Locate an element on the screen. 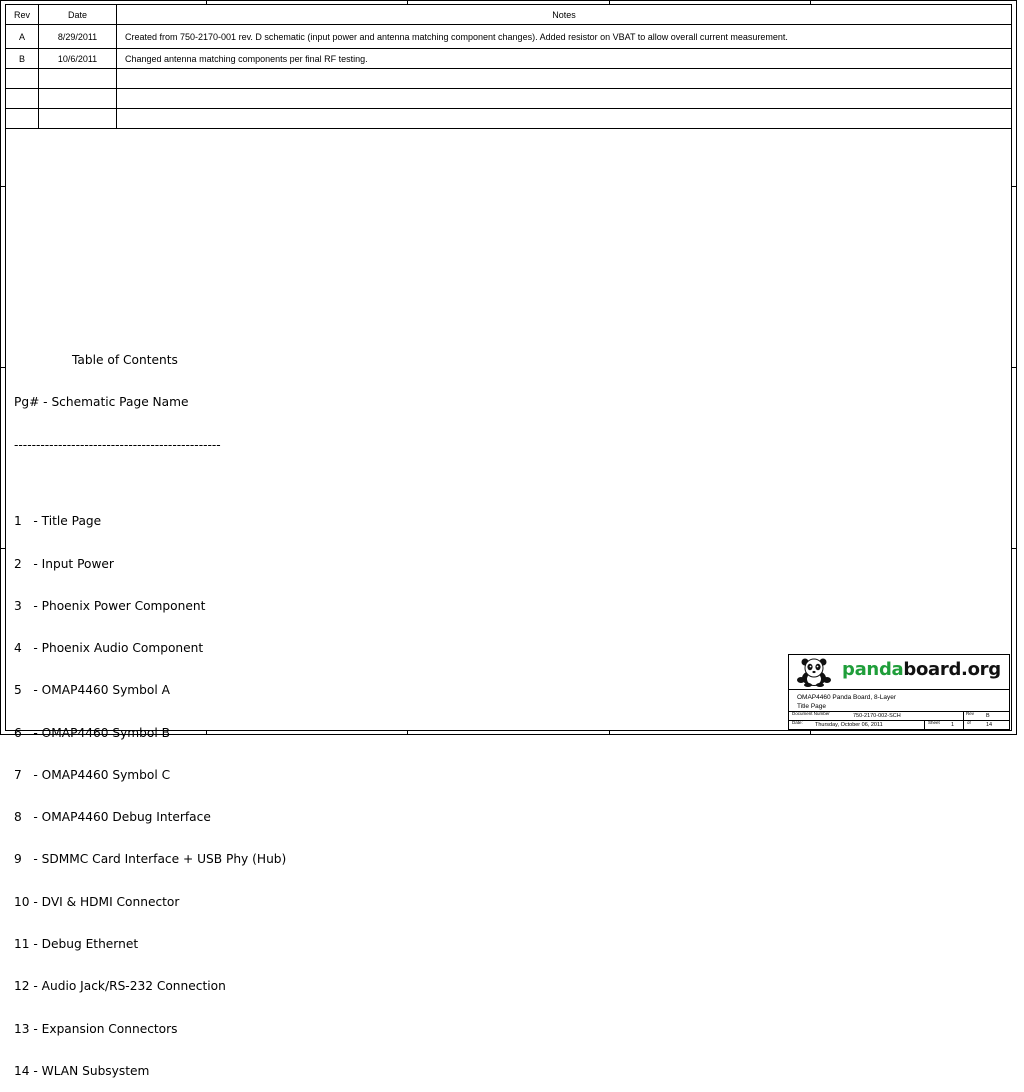 This screenshot has height=1092, width=1024. of-label: of is located at coordinates (969, 722).